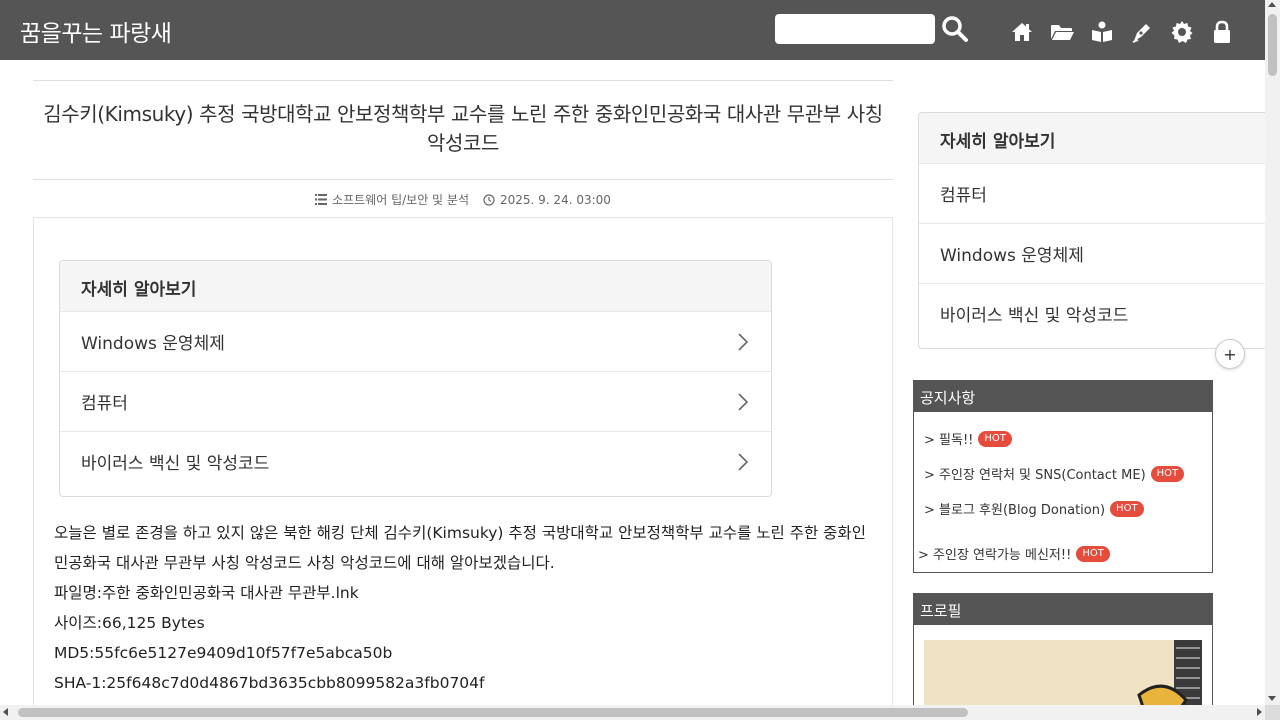 This screenshot has width=1280, height=720. Describe the element at coordinates (632, 30) in the screenshot. I see `top-header: 꿈을꾸는 파랑새` at that location.